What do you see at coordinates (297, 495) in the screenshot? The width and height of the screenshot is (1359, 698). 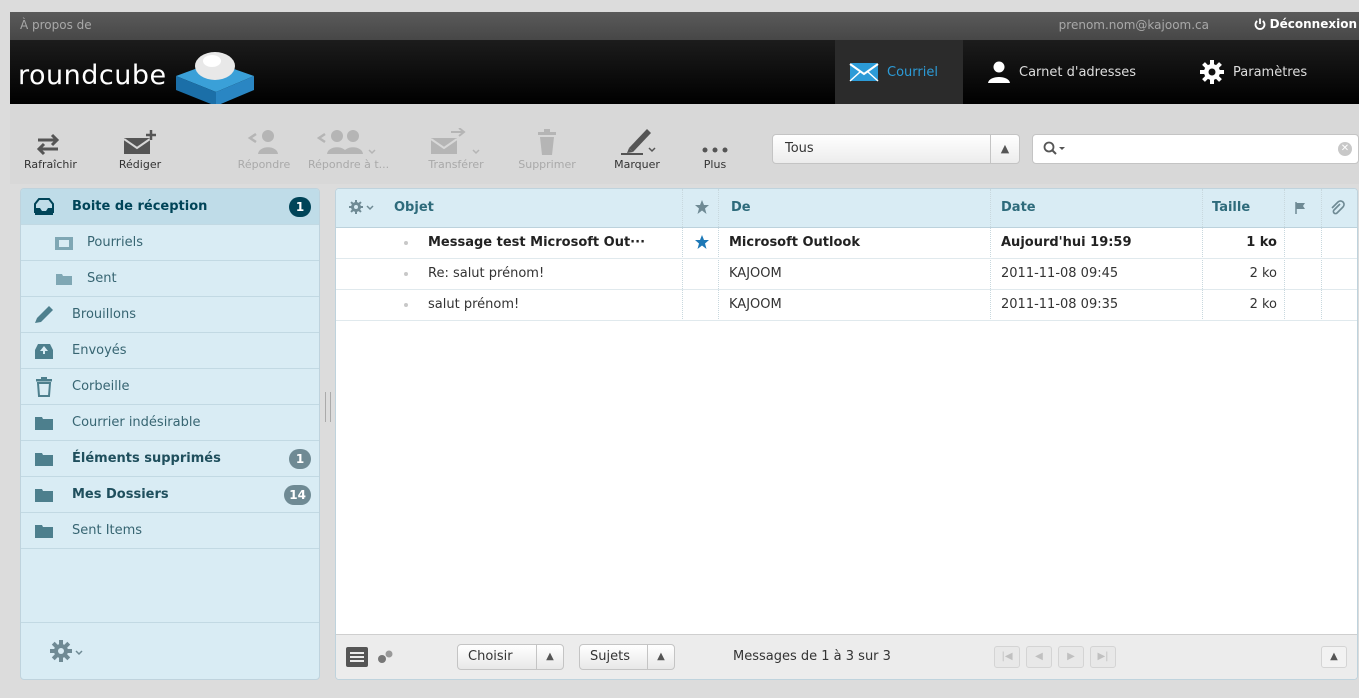 I see `unread-badge: 14` at bounding box center [297, 495].